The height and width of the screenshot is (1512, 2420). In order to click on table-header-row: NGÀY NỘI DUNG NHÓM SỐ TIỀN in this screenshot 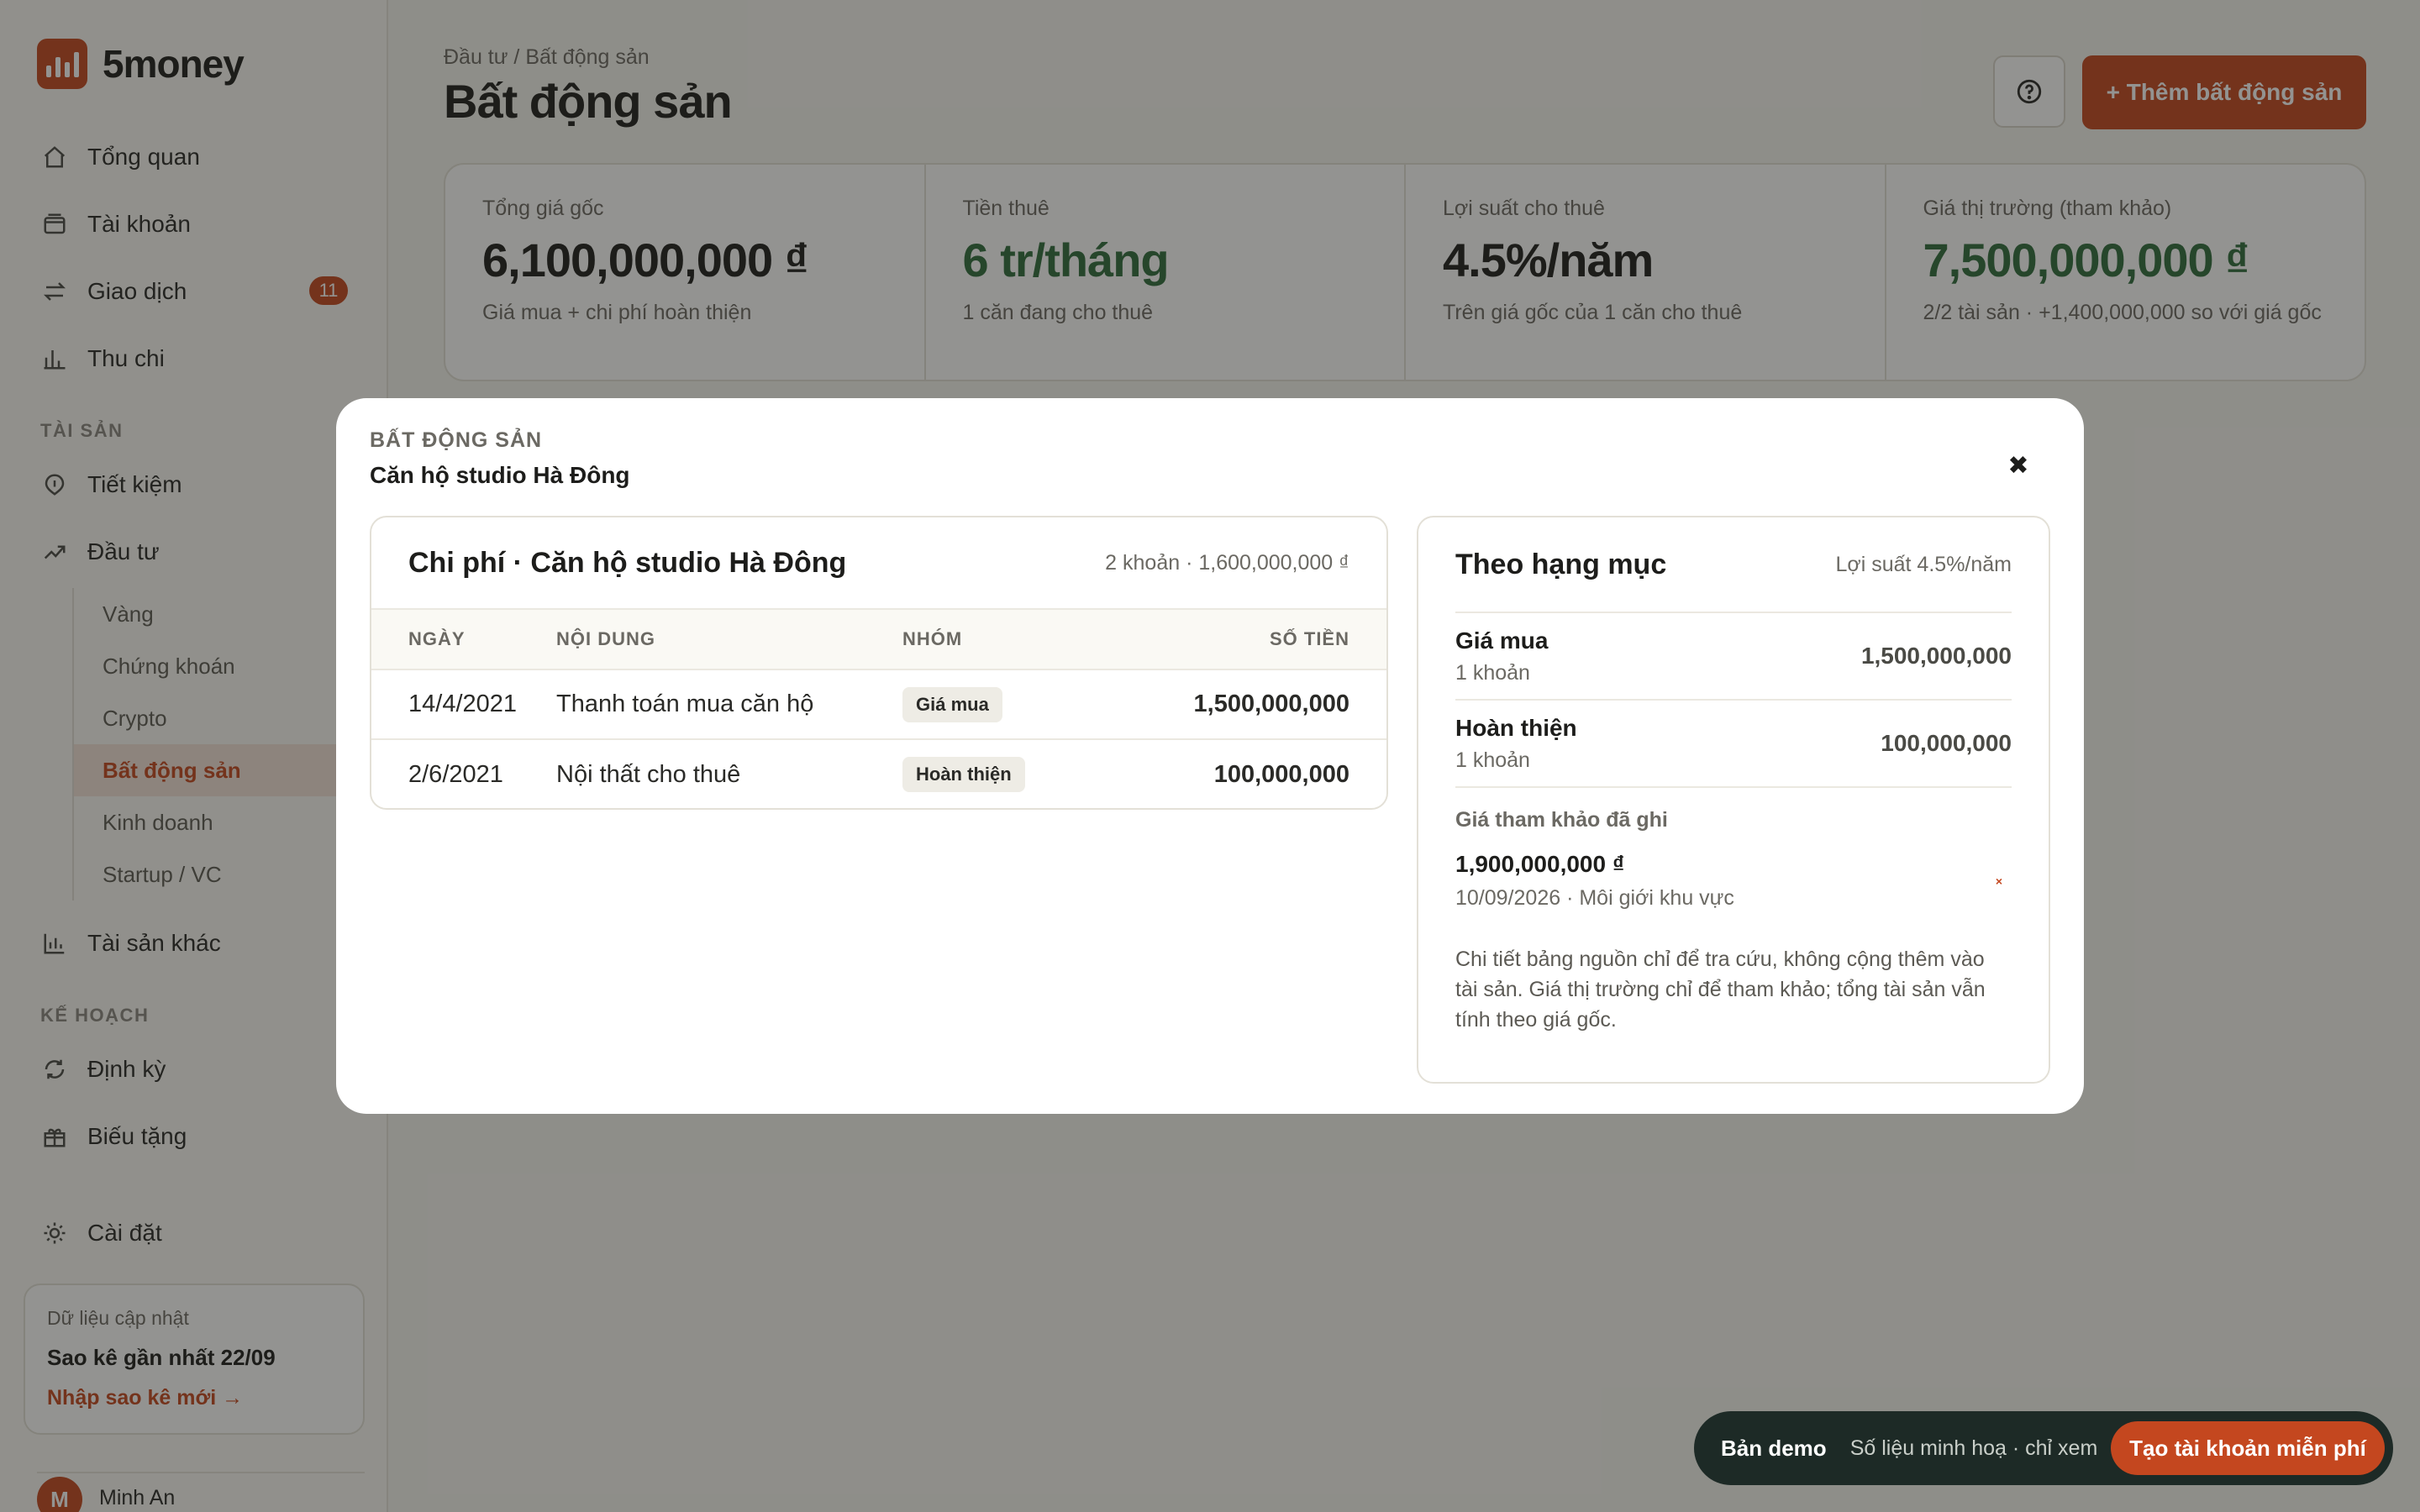, I will do `click(878, 639)`.